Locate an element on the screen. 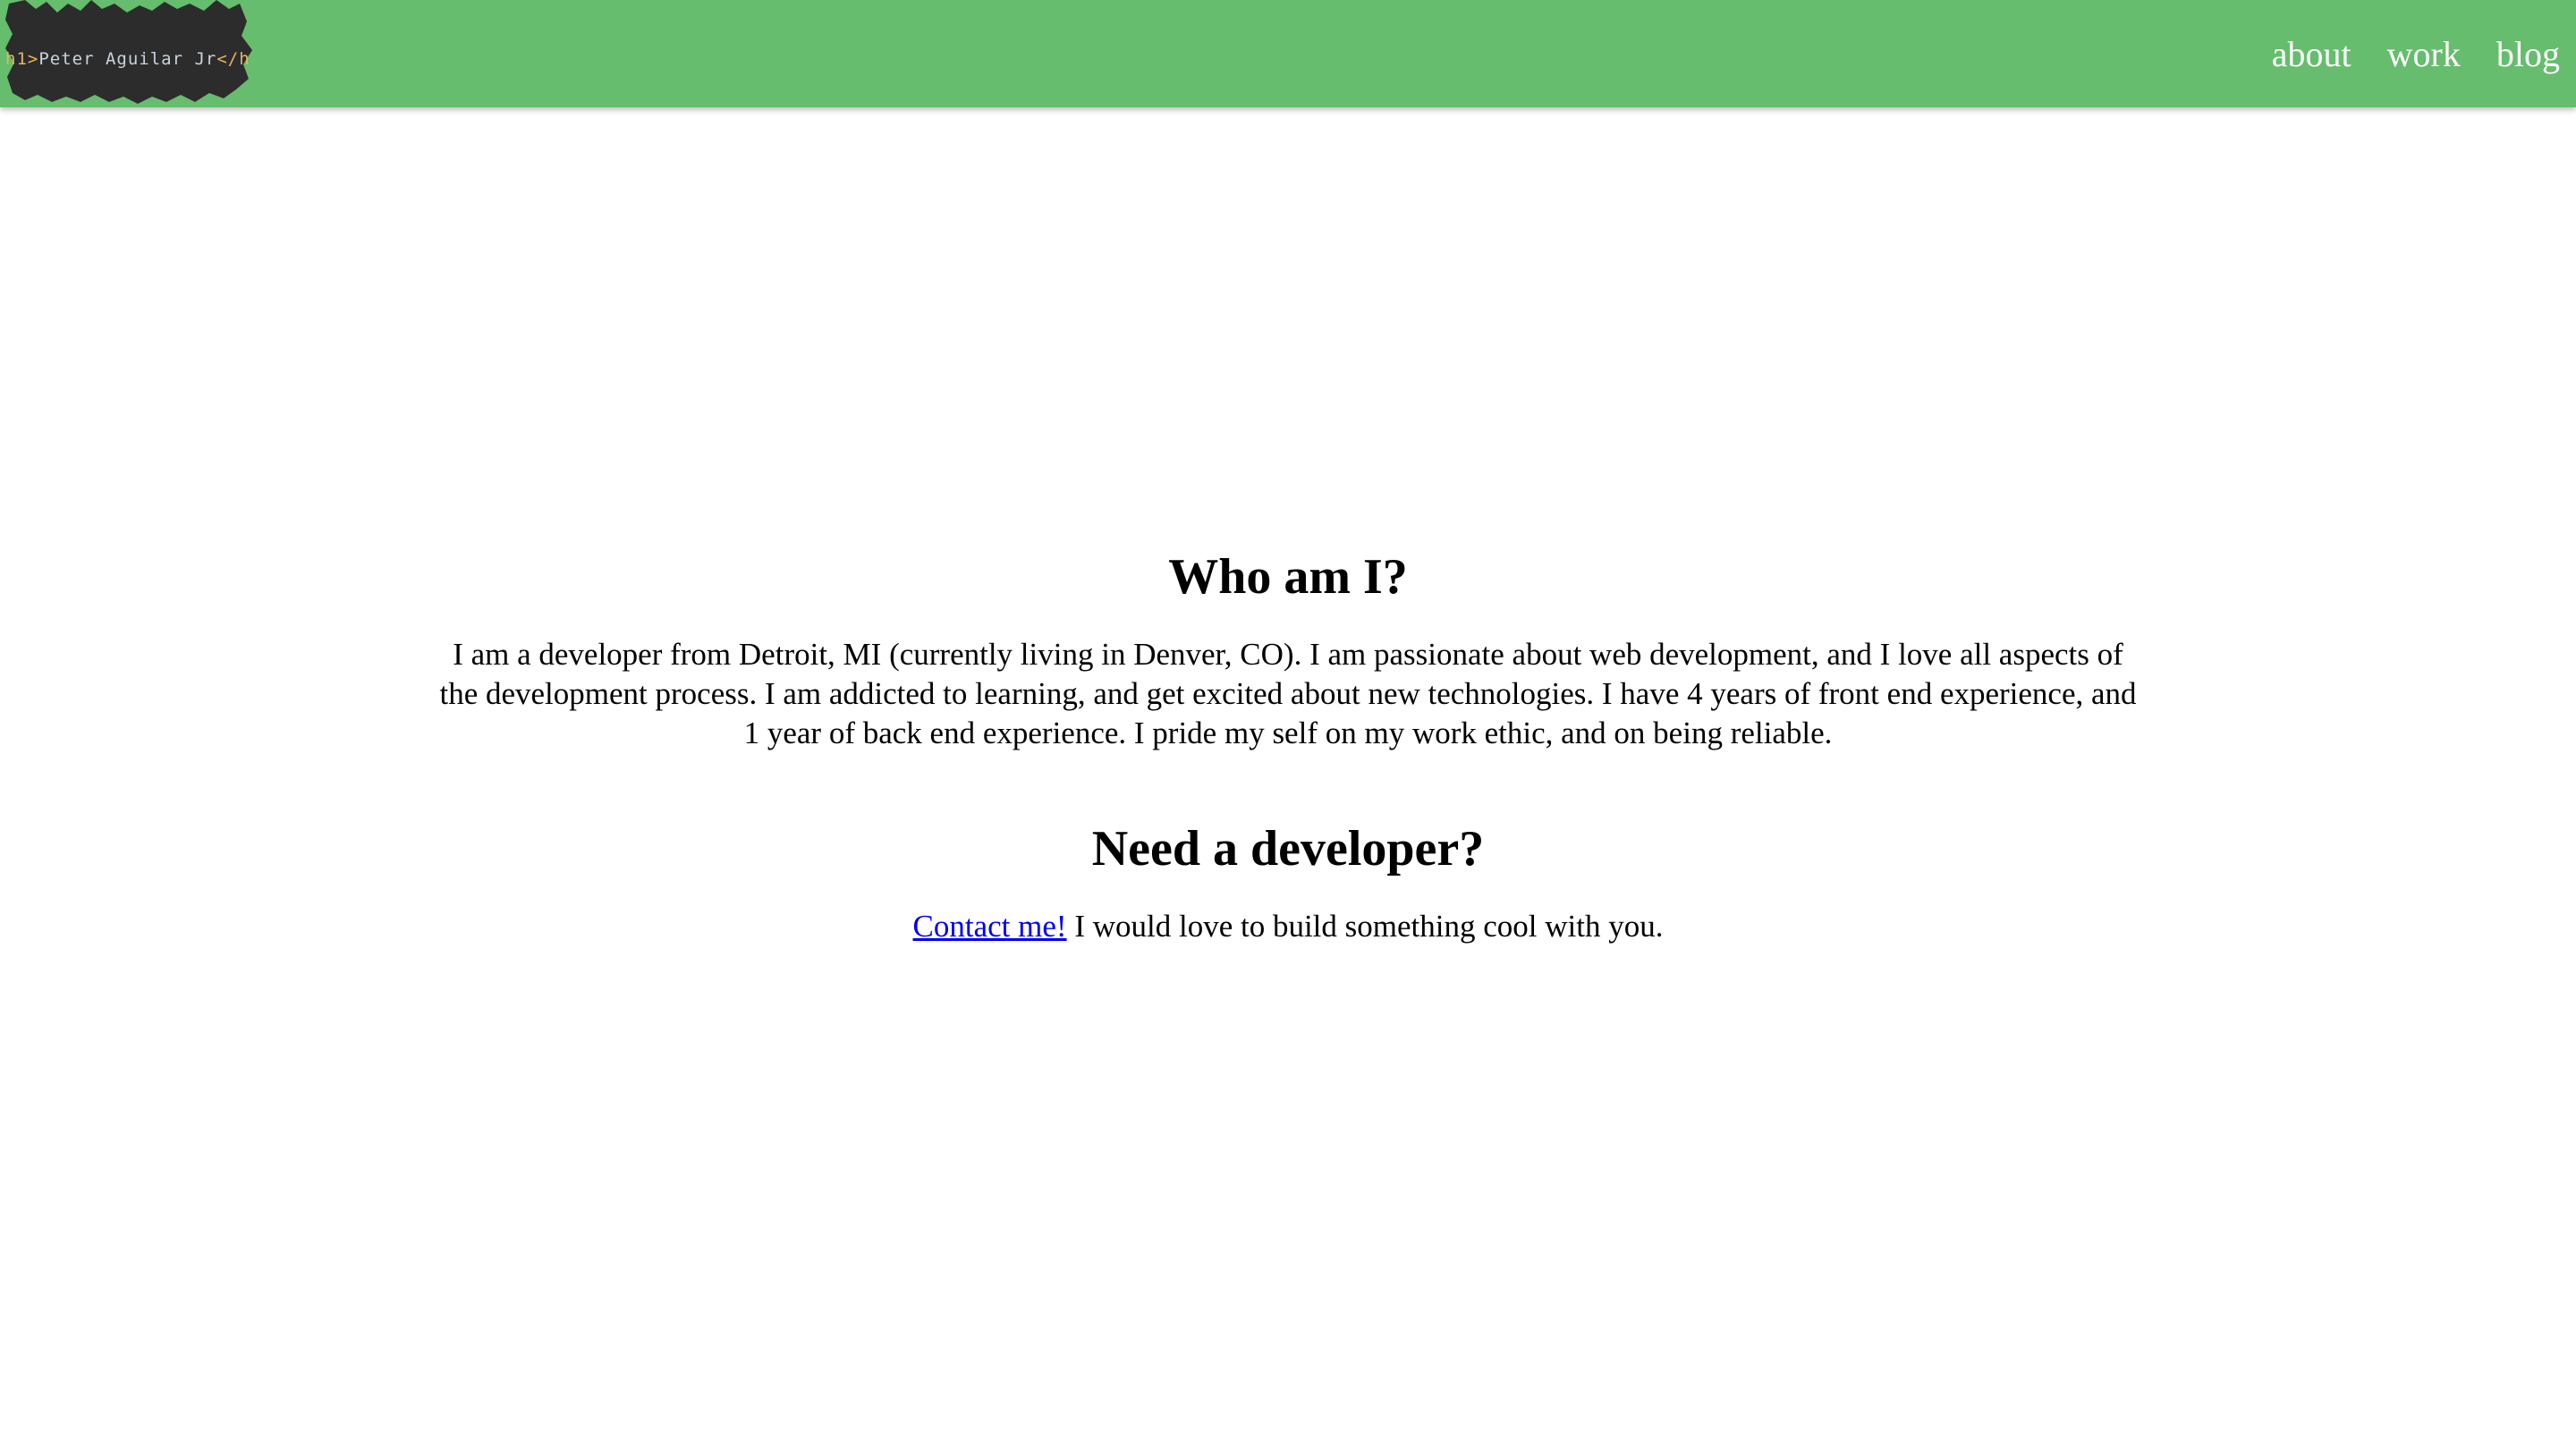 The width and height of the screenshot is (2576, 1440). main-nav: about work blog is located at coordinates (2398, 53).